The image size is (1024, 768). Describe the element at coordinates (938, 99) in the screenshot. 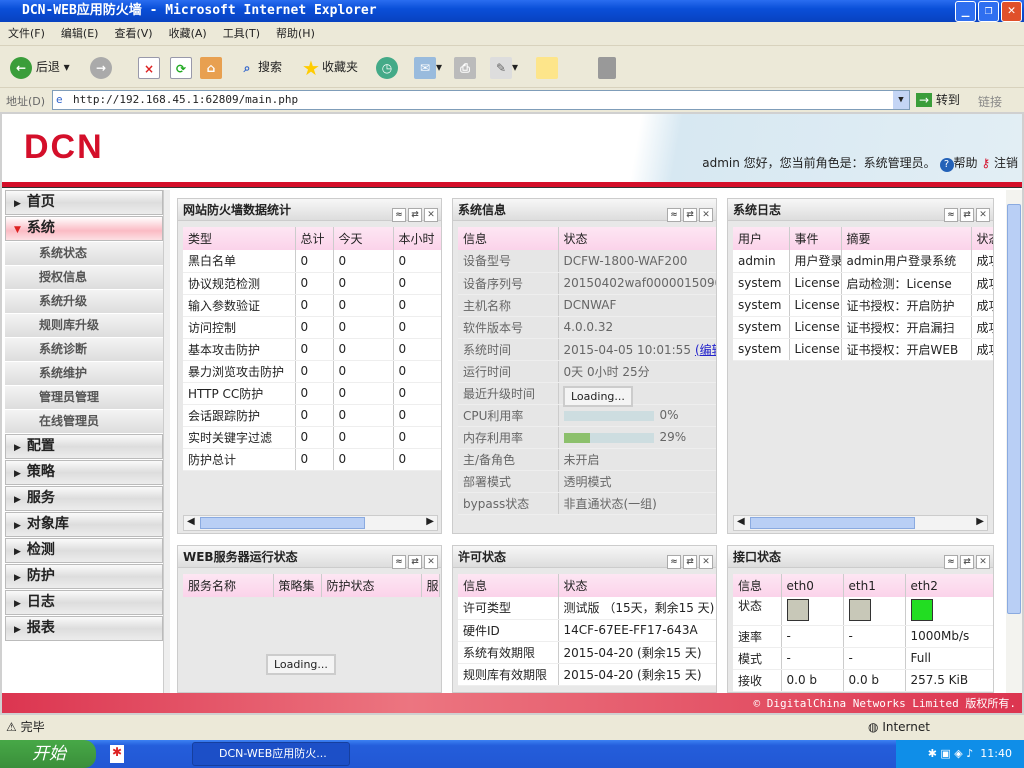

I see `go-button: → 转到` at that location.